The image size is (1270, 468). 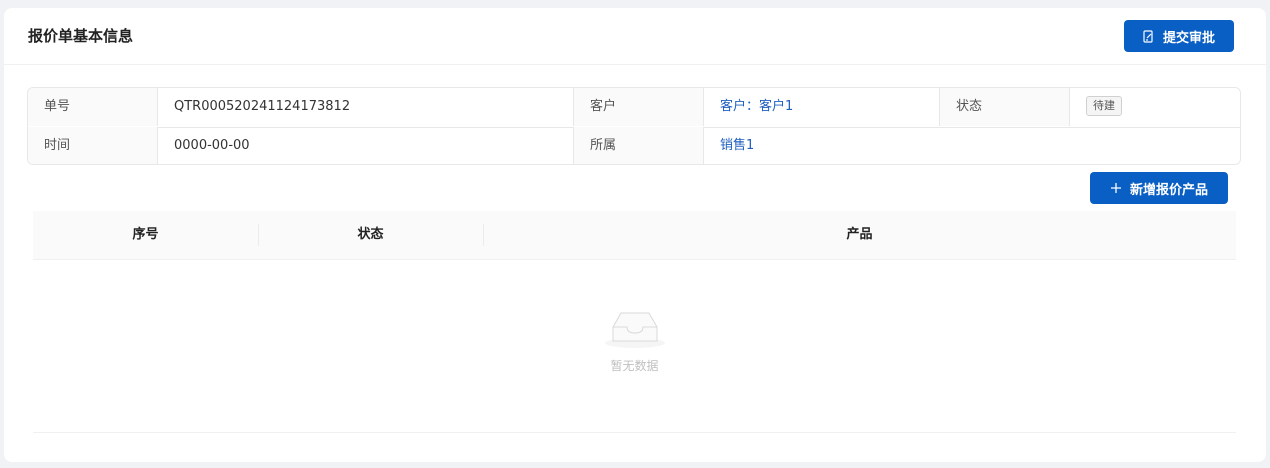 I want to click on status-label: 状态, so click(x=1005, y=107).